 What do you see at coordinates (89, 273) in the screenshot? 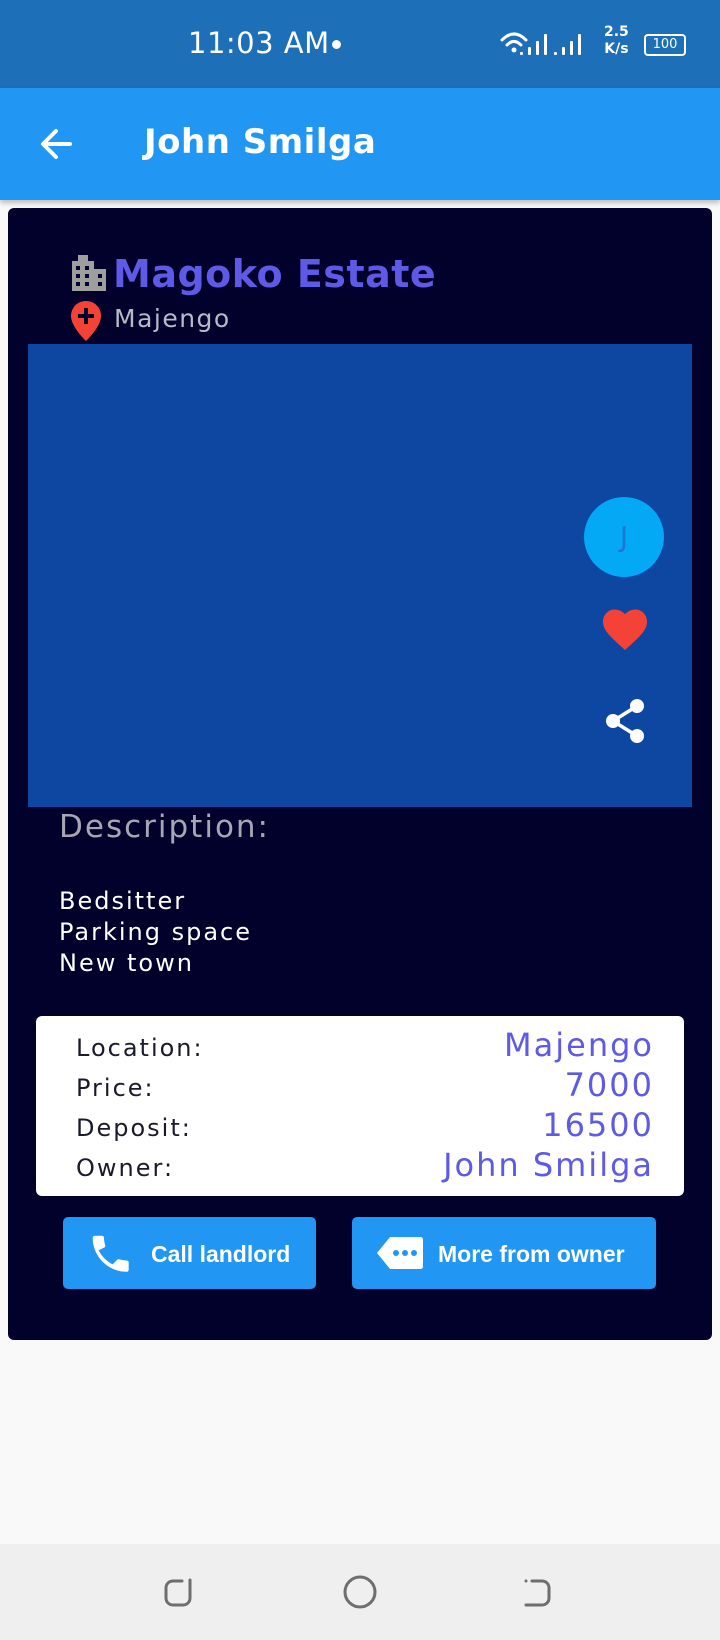
I see `building-icon` at bounding box center [89, 273].